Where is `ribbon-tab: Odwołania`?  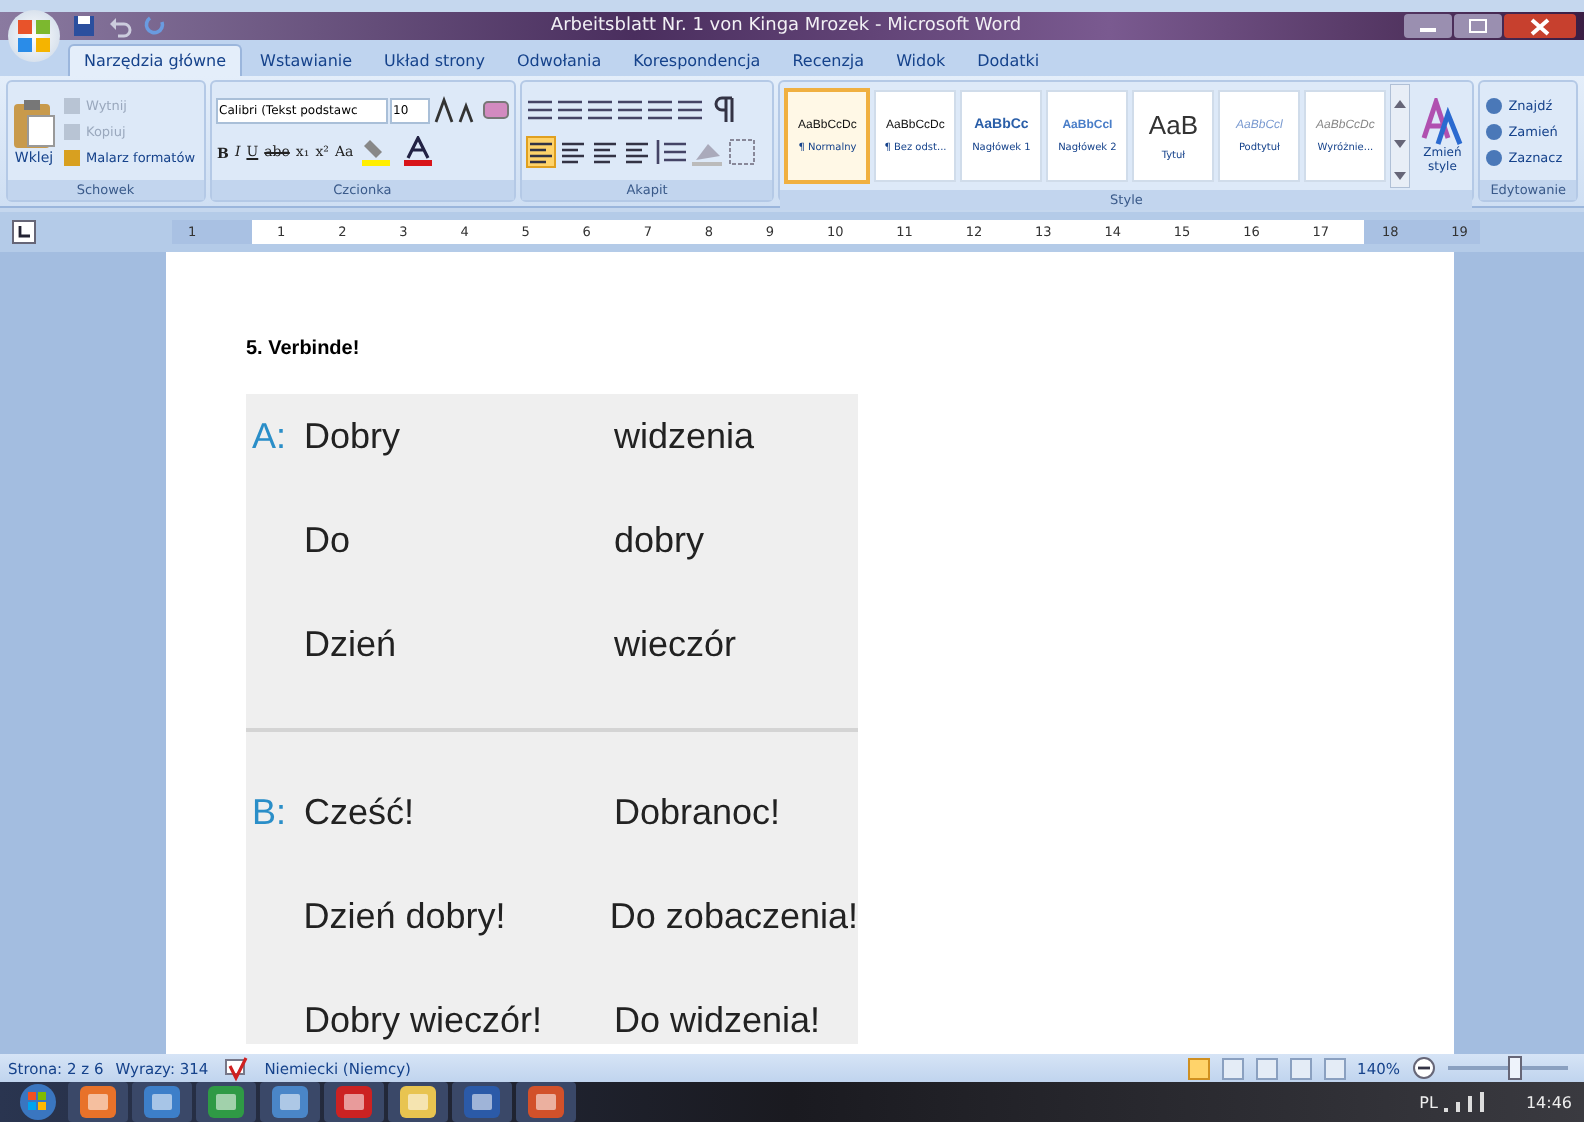 ribbon-tab: Odwołania is located at coordinates (559, 61).